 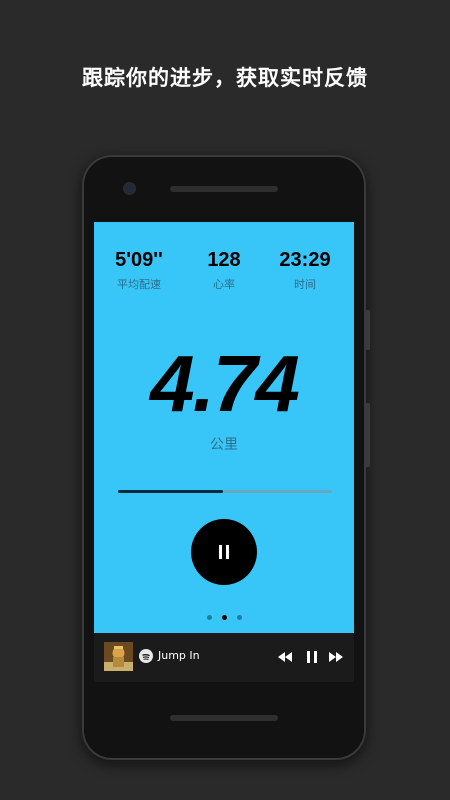 What do you see at coordinates (224, 657) in the screenshot?
I see `now-playing-bar: Jump In` at bounding box center [224, 657].